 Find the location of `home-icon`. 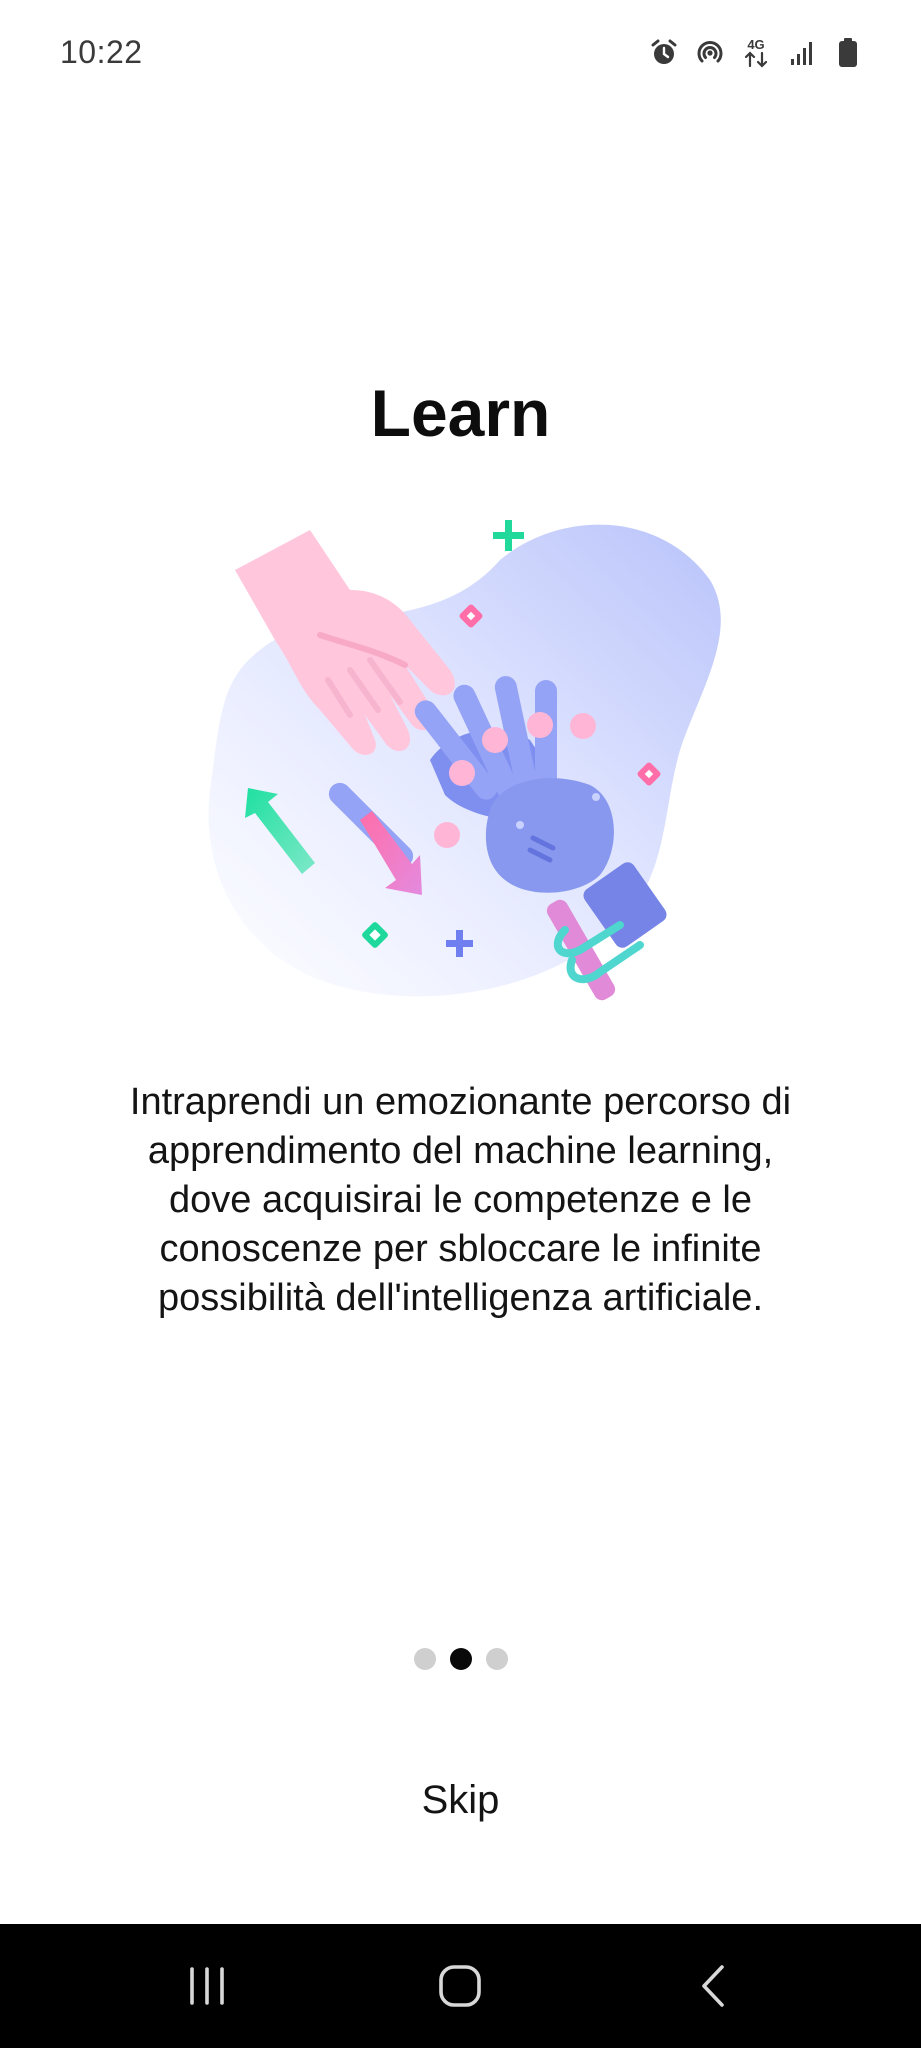

home-icon is located at coordinates (460, 1986).